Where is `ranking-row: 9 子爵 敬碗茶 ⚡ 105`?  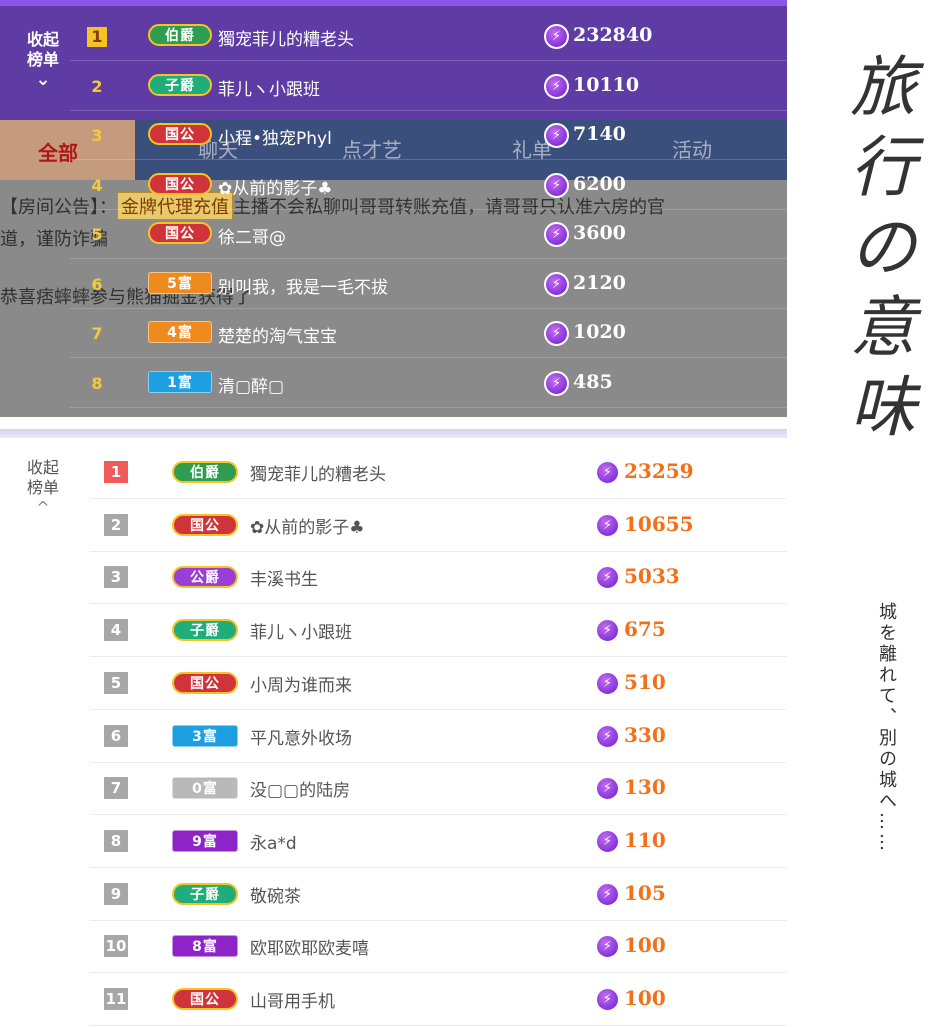
ranking-row: 9 子爵 敬碗茶 ⚡ 105 is located at coordinates (438, 894).